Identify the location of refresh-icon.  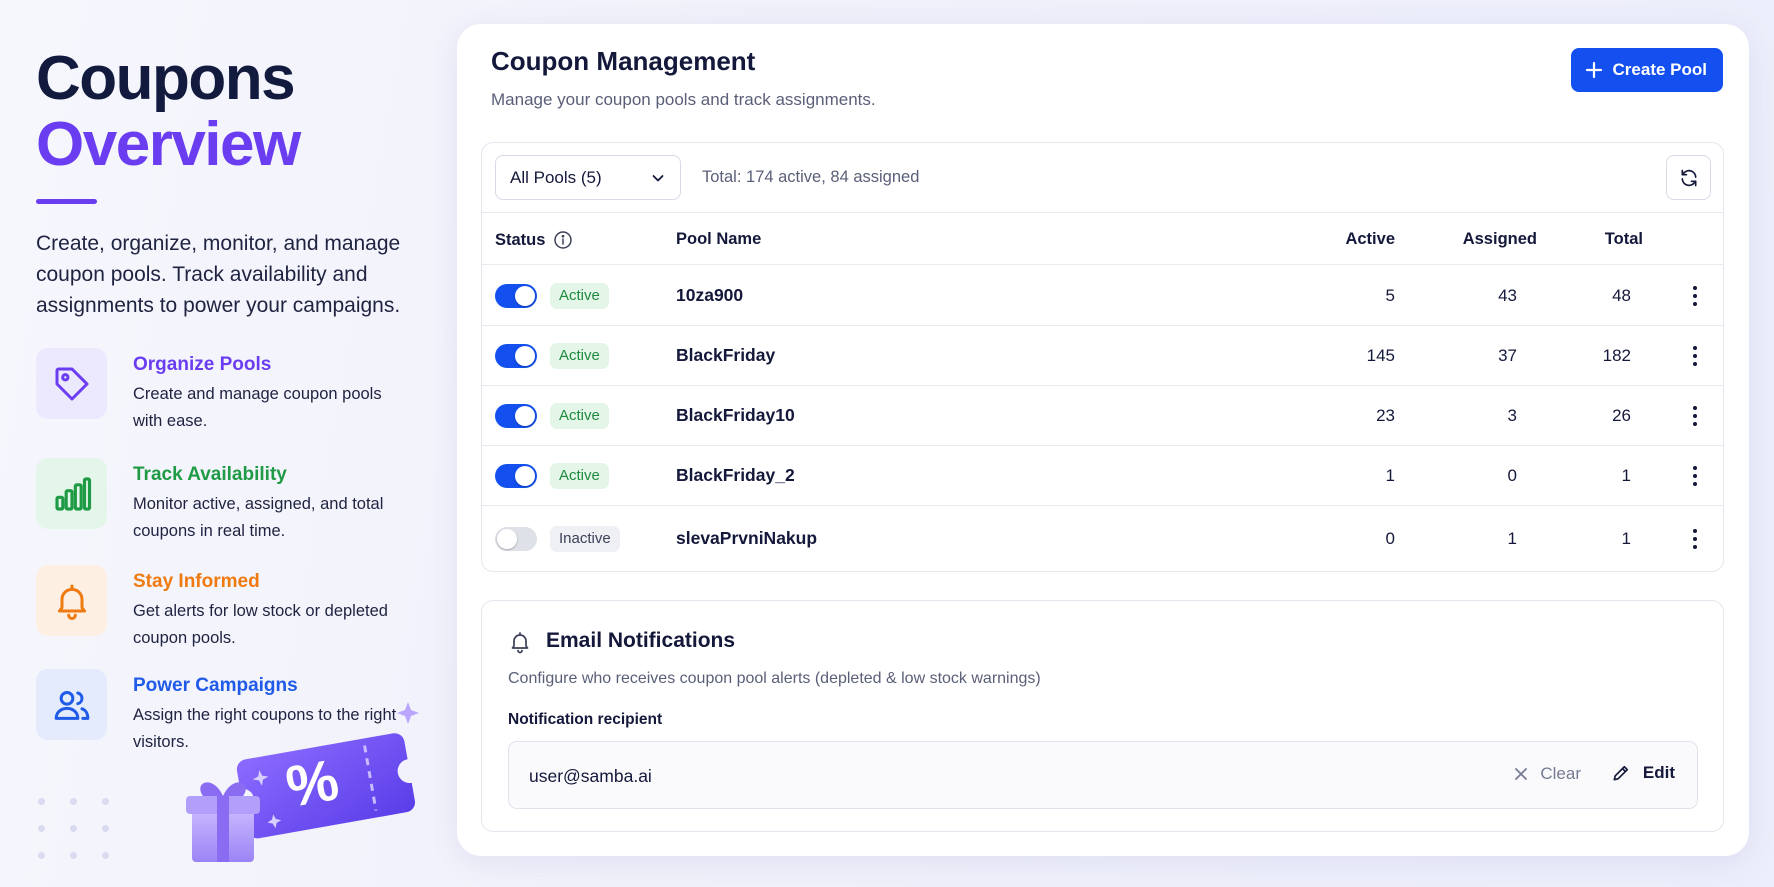
(1688, 177).